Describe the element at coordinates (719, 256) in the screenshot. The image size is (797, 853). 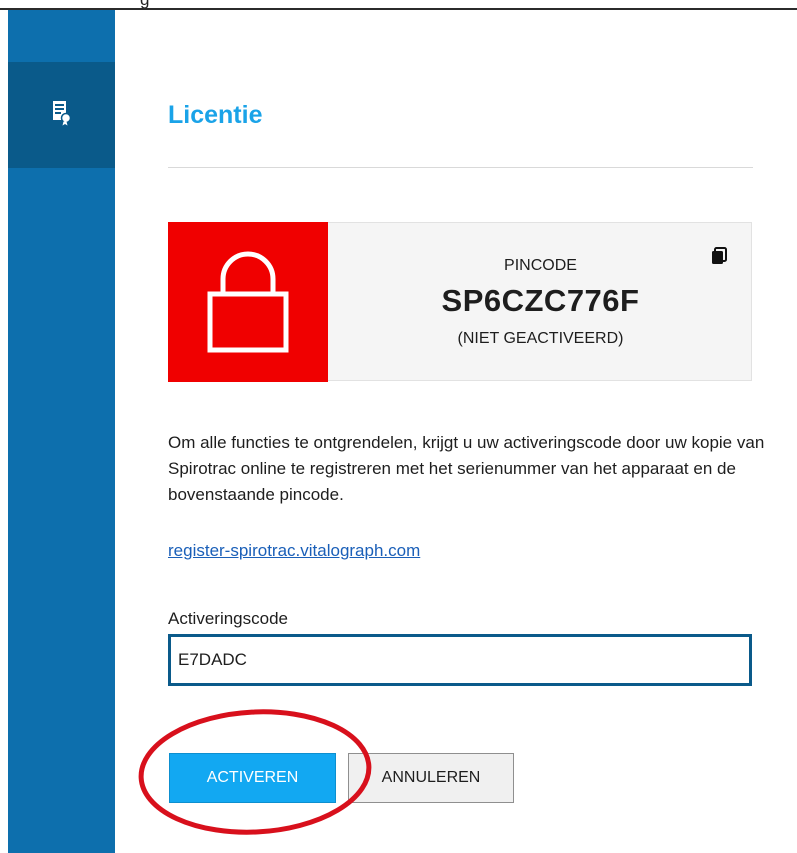
I see `copy-icon` at that location.